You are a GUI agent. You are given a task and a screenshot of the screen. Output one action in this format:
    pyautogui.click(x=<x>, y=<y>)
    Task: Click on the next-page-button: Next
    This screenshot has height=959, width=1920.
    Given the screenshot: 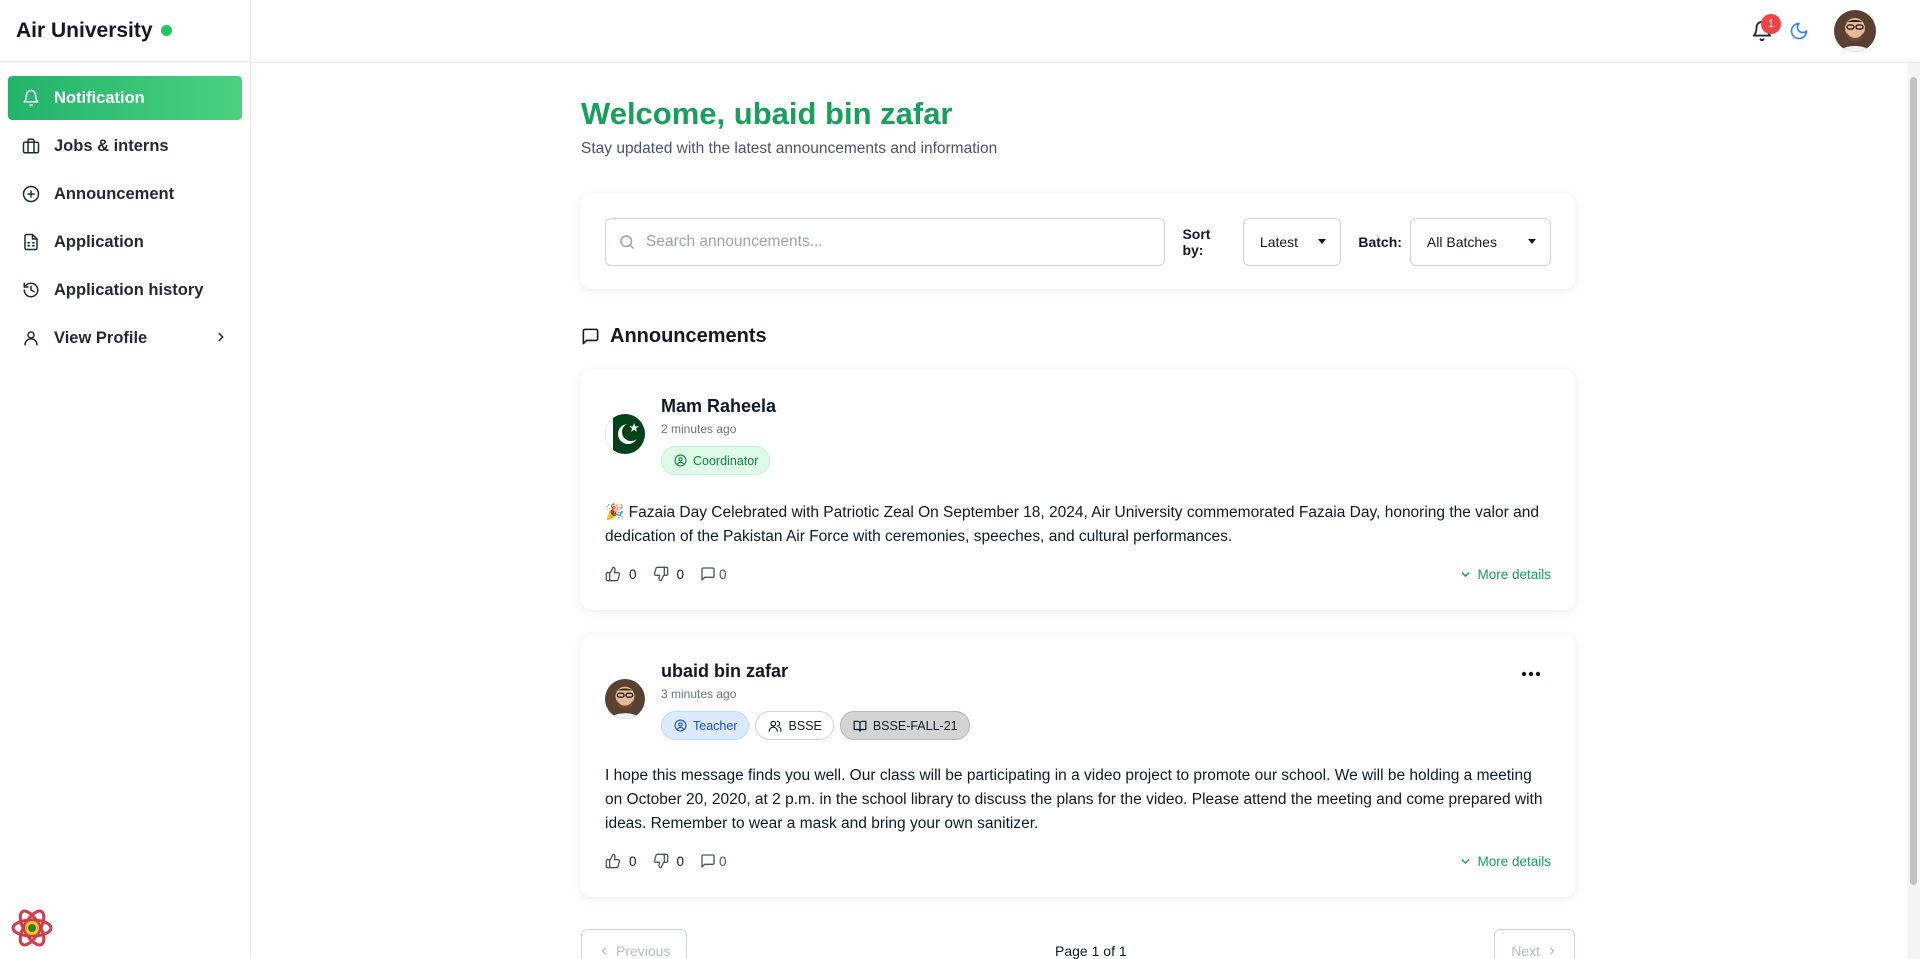 What is the action you would take?
    pyautogui.click(x=1534, y=944)
    